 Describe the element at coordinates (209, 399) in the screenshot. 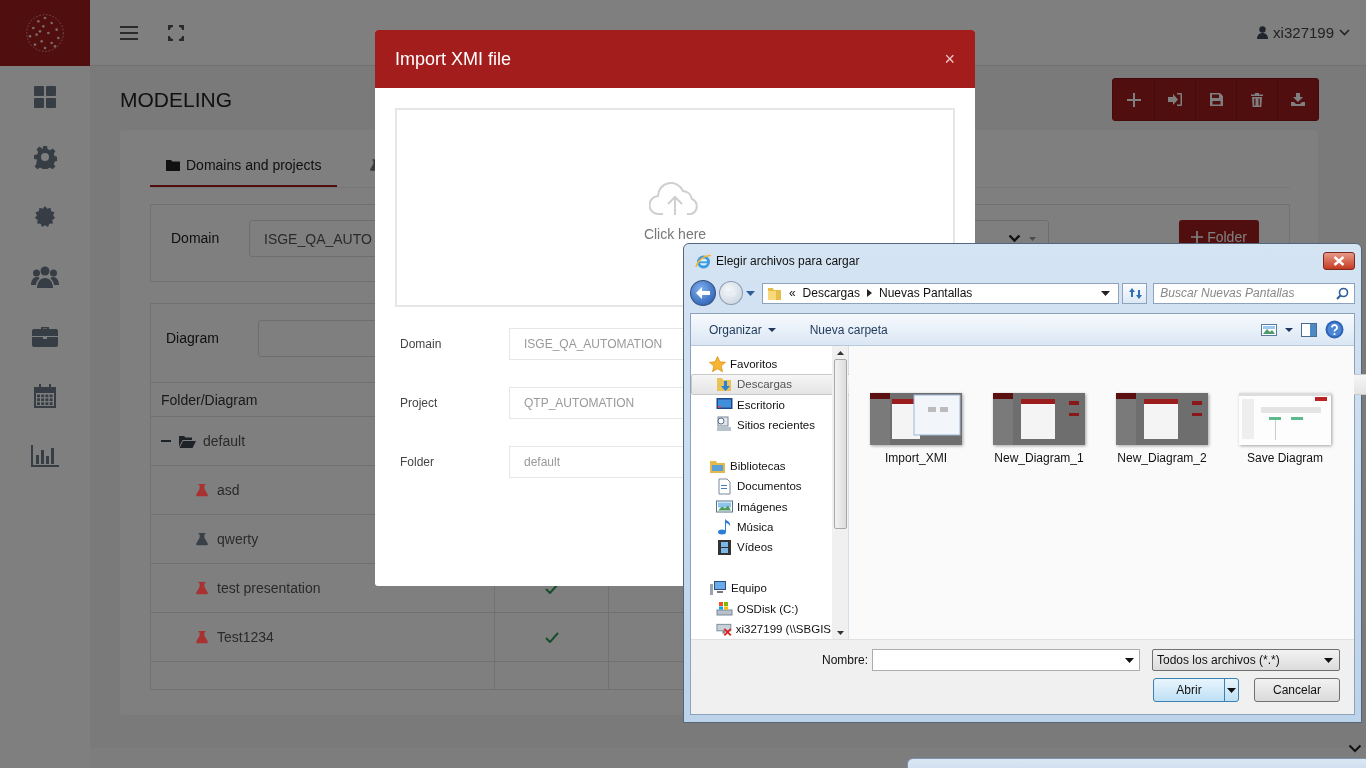

I see `column-header: Folder/Diagram` at that location.